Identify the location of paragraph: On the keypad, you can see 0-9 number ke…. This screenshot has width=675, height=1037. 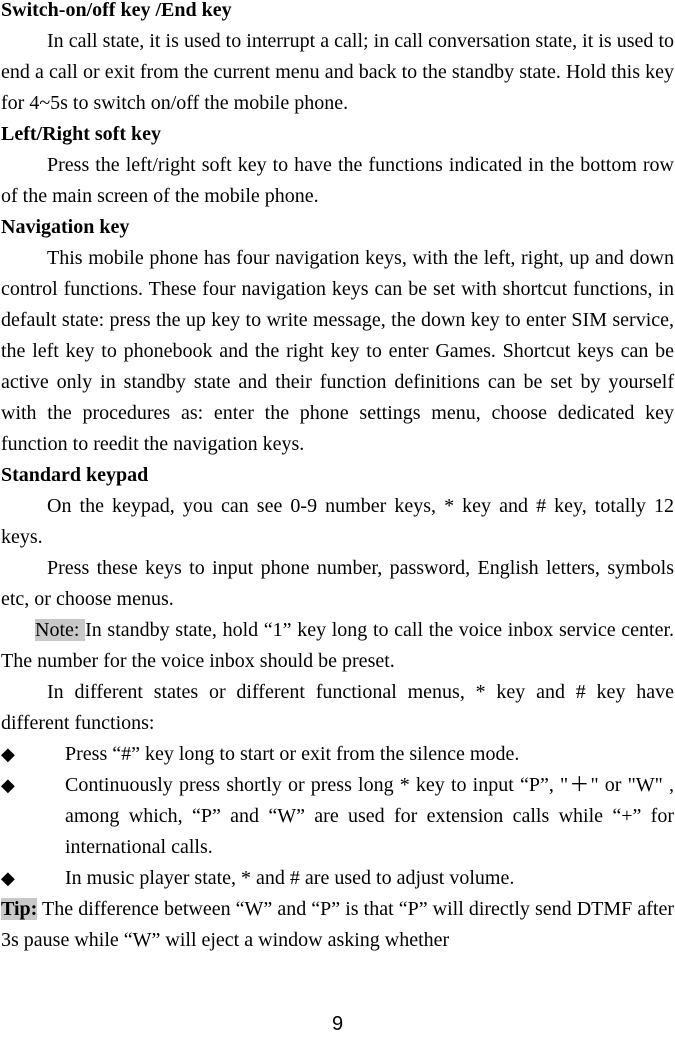
(337, 521).